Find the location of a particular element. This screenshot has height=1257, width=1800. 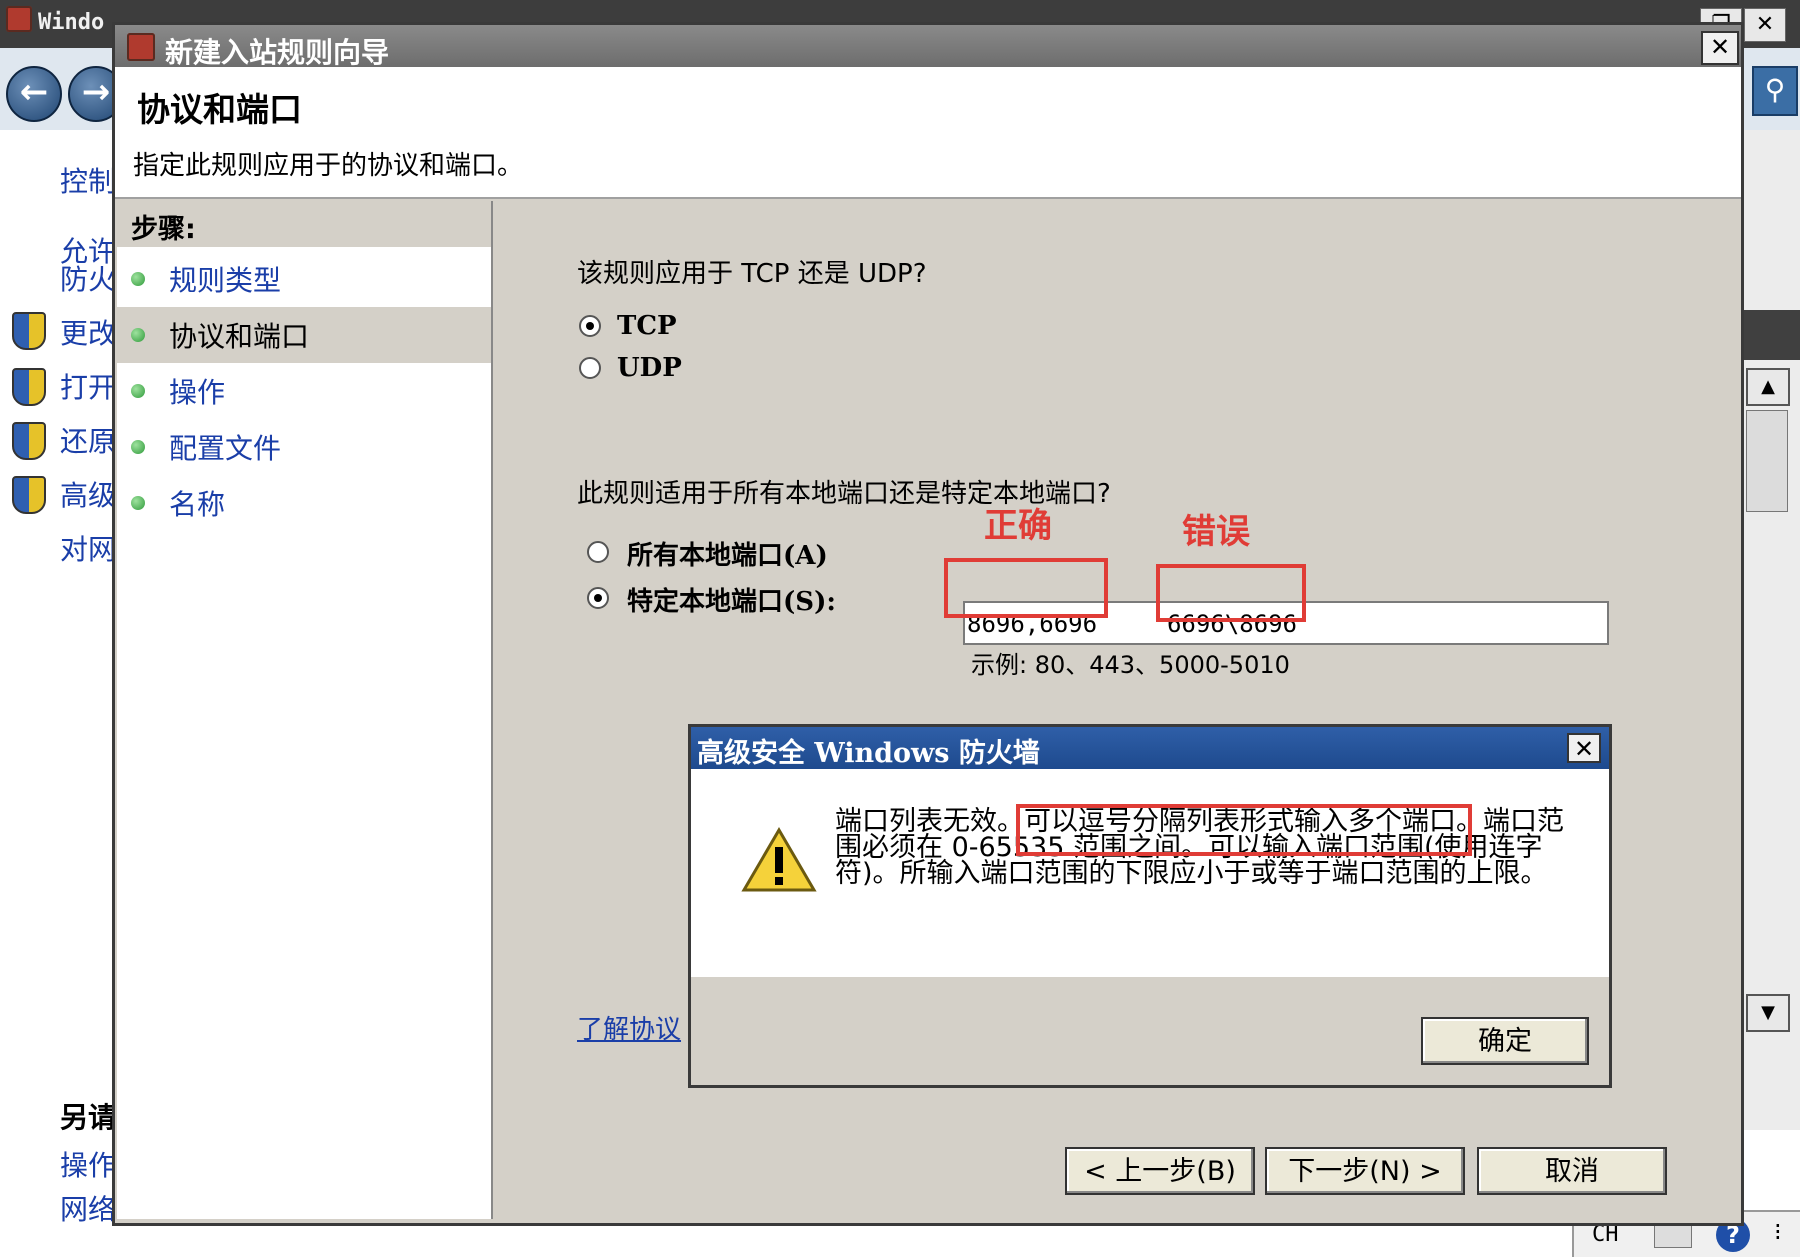

background-right-header is located at coordinates (1770, 335).